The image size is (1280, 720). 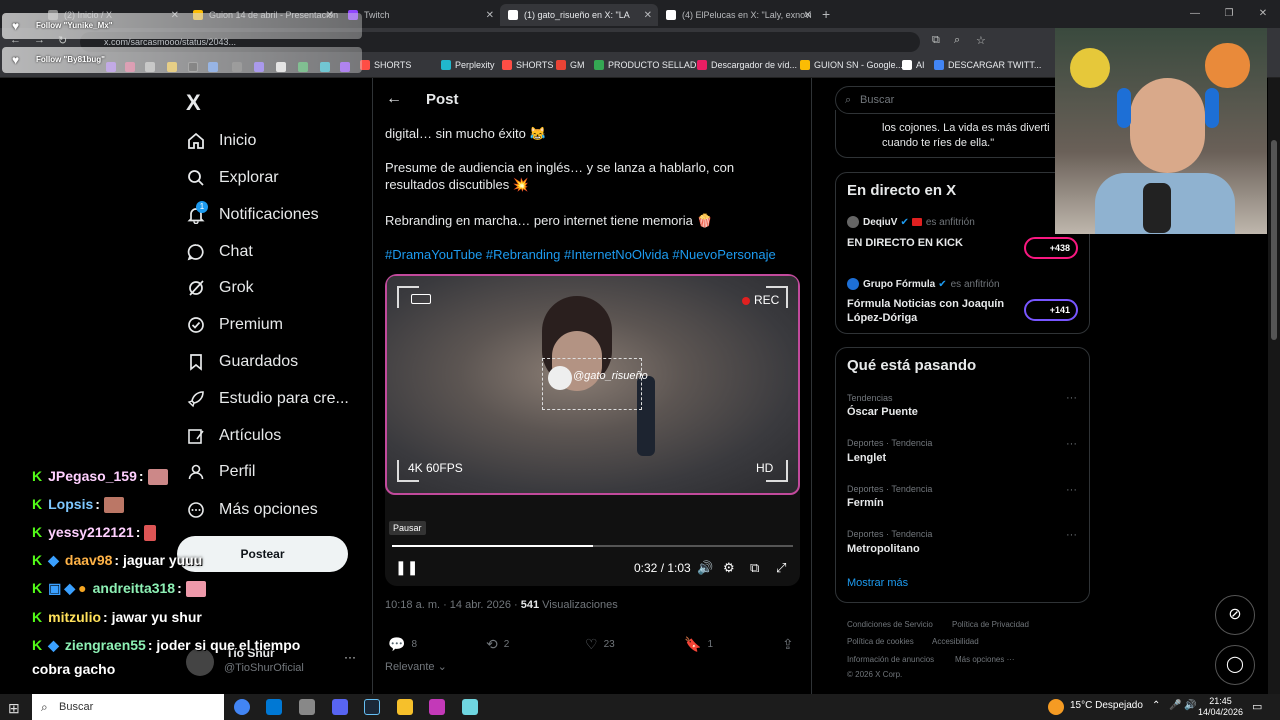 I want to click on nav-item-explorar: Explorar, so click(x=232, y=178).